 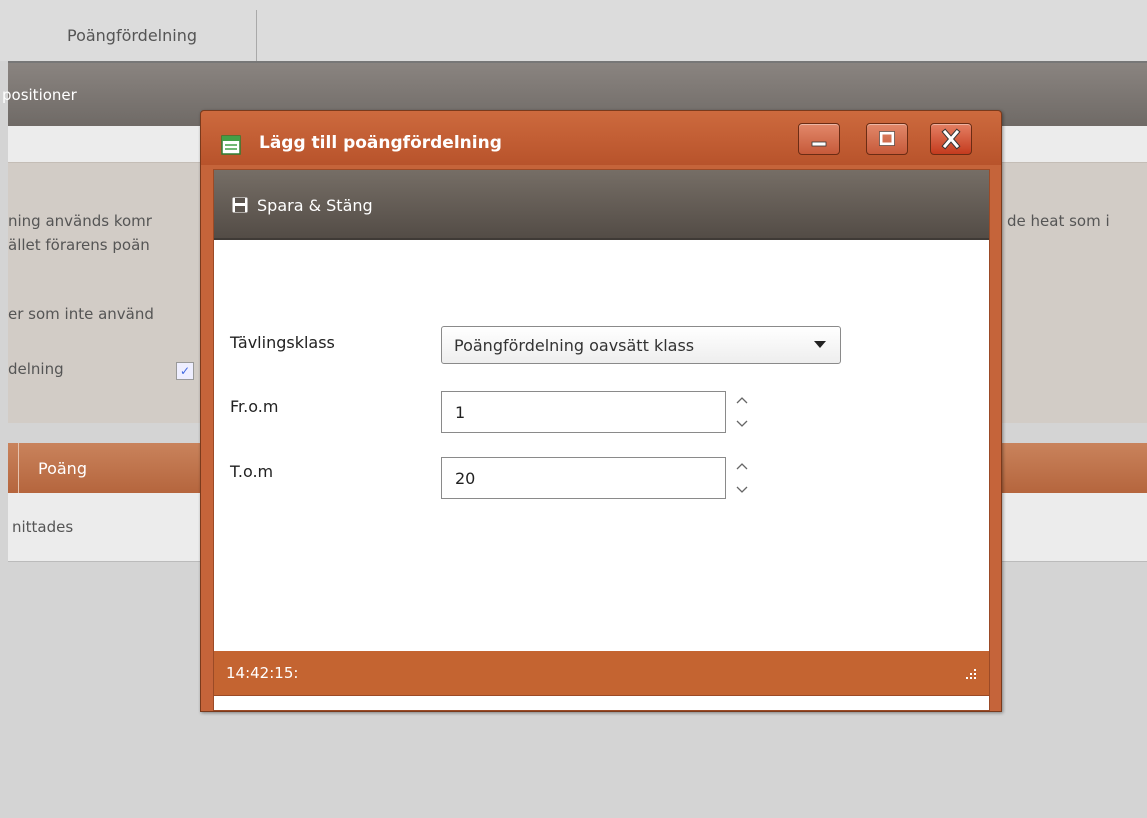 What do you see at coordinates (601, 138) in the screenshot?
I see `dialog-titlebar: Lägg till poängfördelning` at bounding box center [601, 138].